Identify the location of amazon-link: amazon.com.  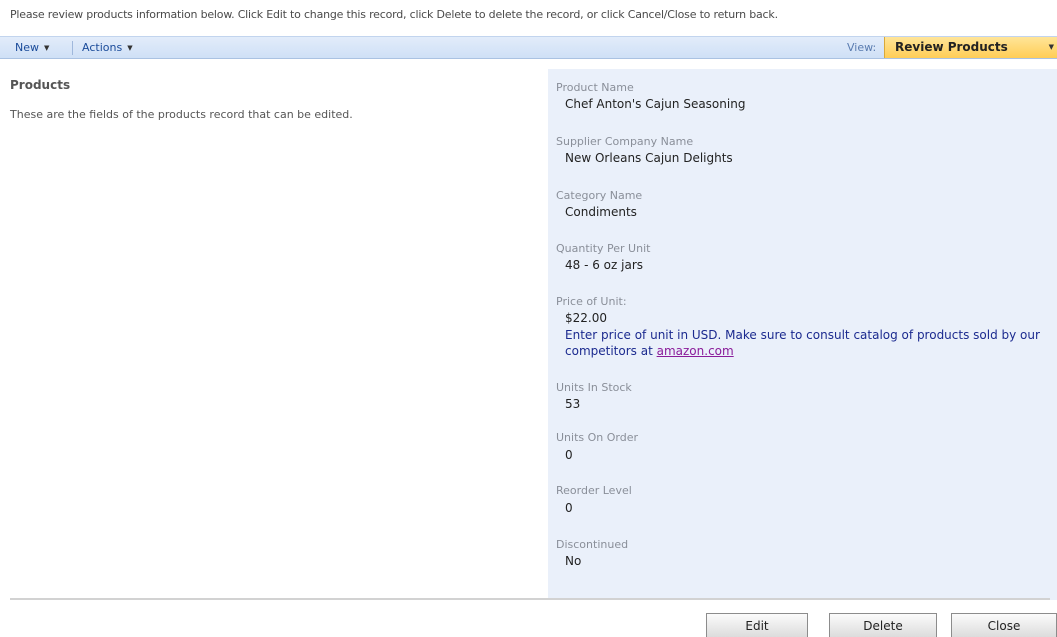
(695, 351).